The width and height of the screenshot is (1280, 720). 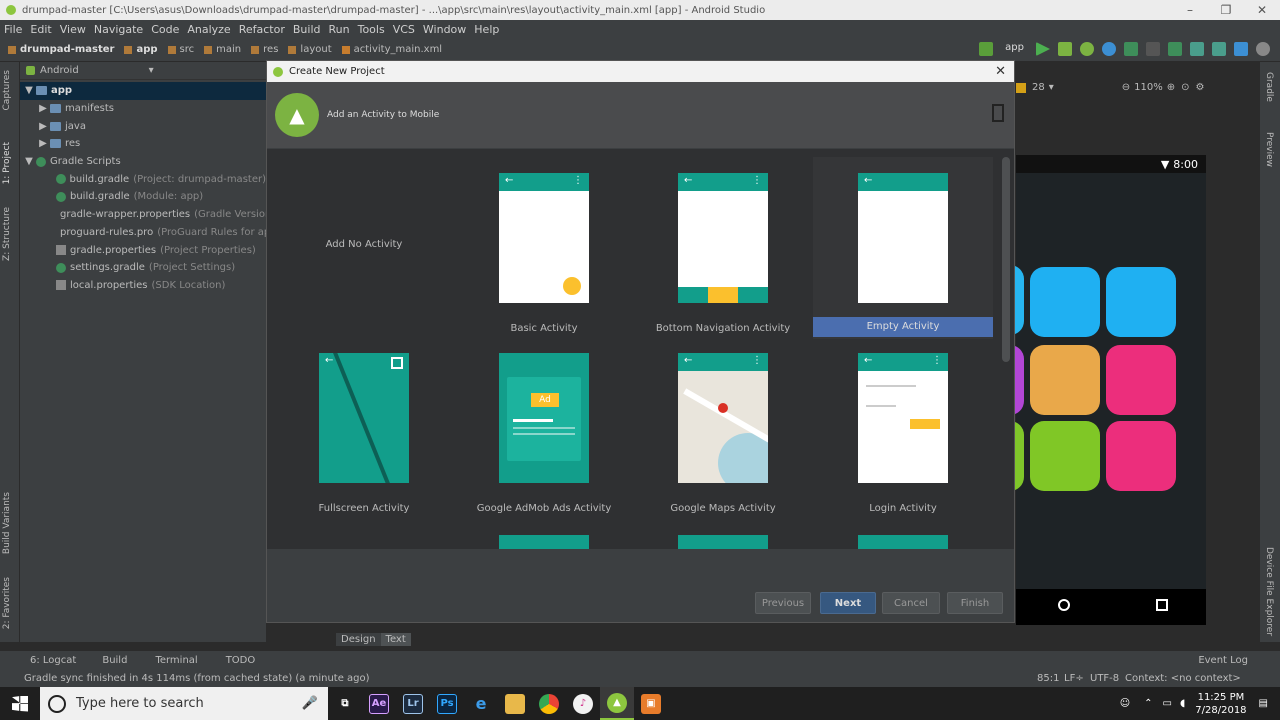 I want to click on tree-item-settings-gradle: settings.gradle (Project Settings), so click(x=143, y=268).